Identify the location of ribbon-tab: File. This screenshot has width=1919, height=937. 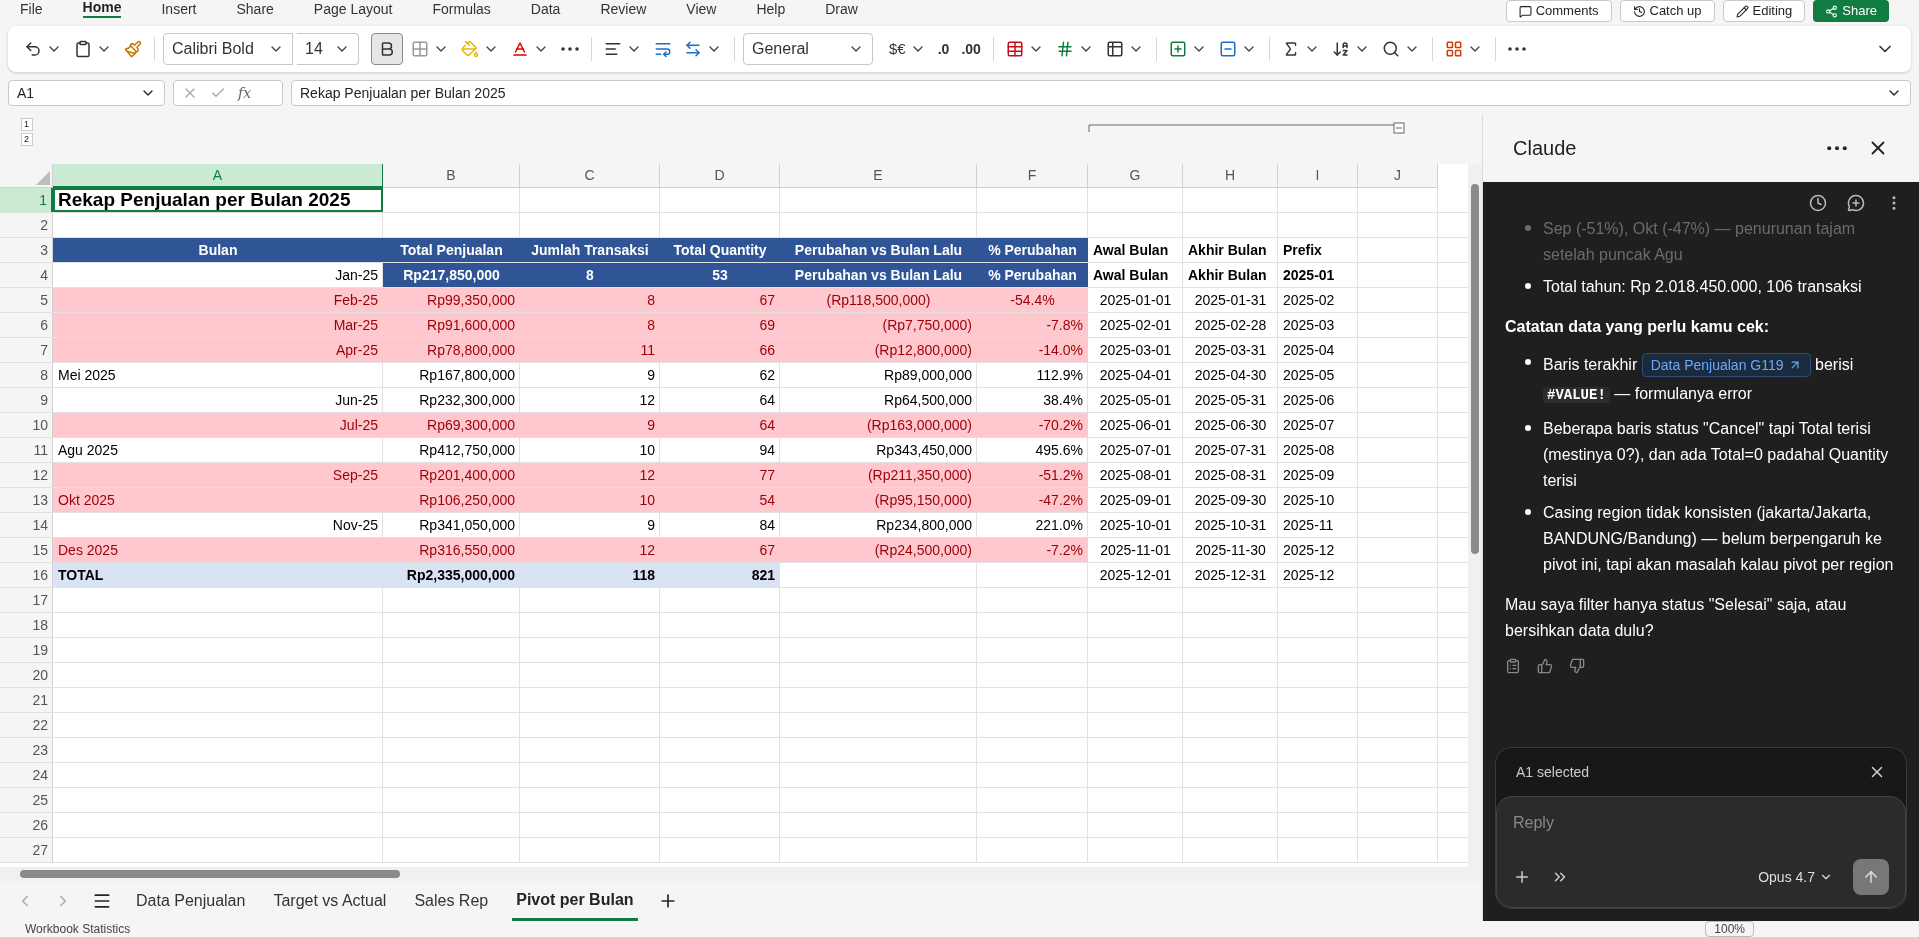
(31, 9).